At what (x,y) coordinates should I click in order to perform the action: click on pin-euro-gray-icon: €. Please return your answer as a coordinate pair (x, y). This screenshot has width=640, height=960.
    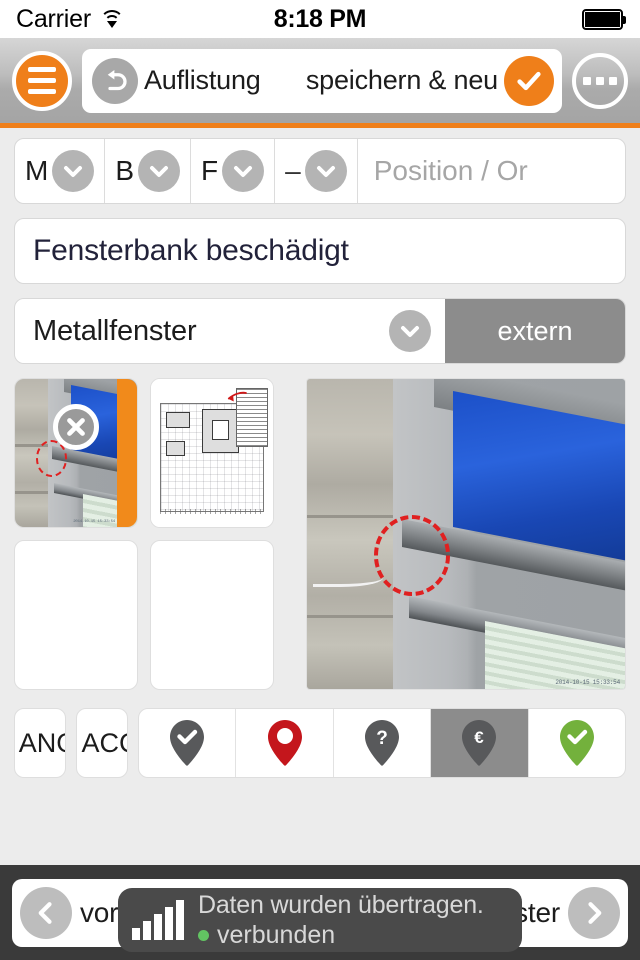
    Looking at the image, I should click on (480, 743).